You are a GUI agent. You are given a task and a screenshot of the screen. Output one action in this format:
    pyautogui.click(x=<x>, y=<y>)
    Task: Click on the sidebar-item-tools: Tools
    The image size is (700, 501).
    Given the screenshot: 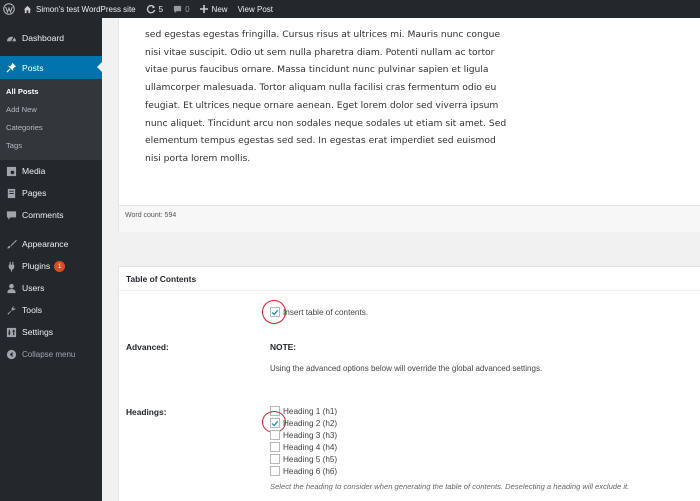 What is the action you would take?
    pyautogui.click(x=51, y=310)
    